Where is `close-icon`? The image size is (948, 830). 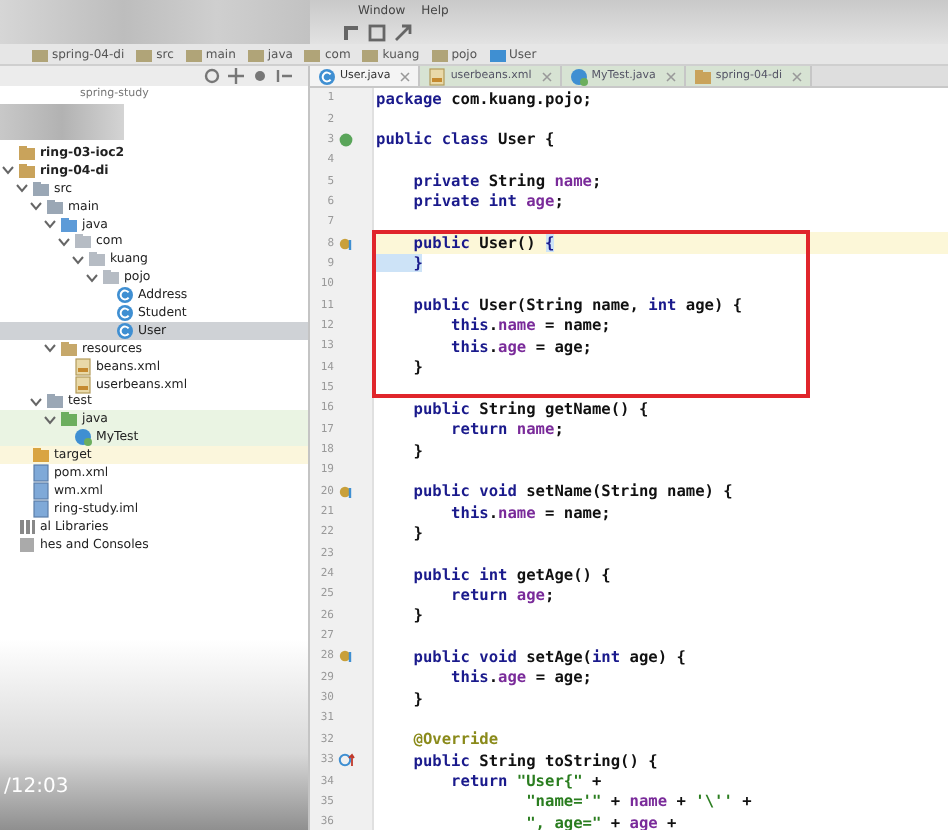 close-icon is located at coordinates (405, 76).